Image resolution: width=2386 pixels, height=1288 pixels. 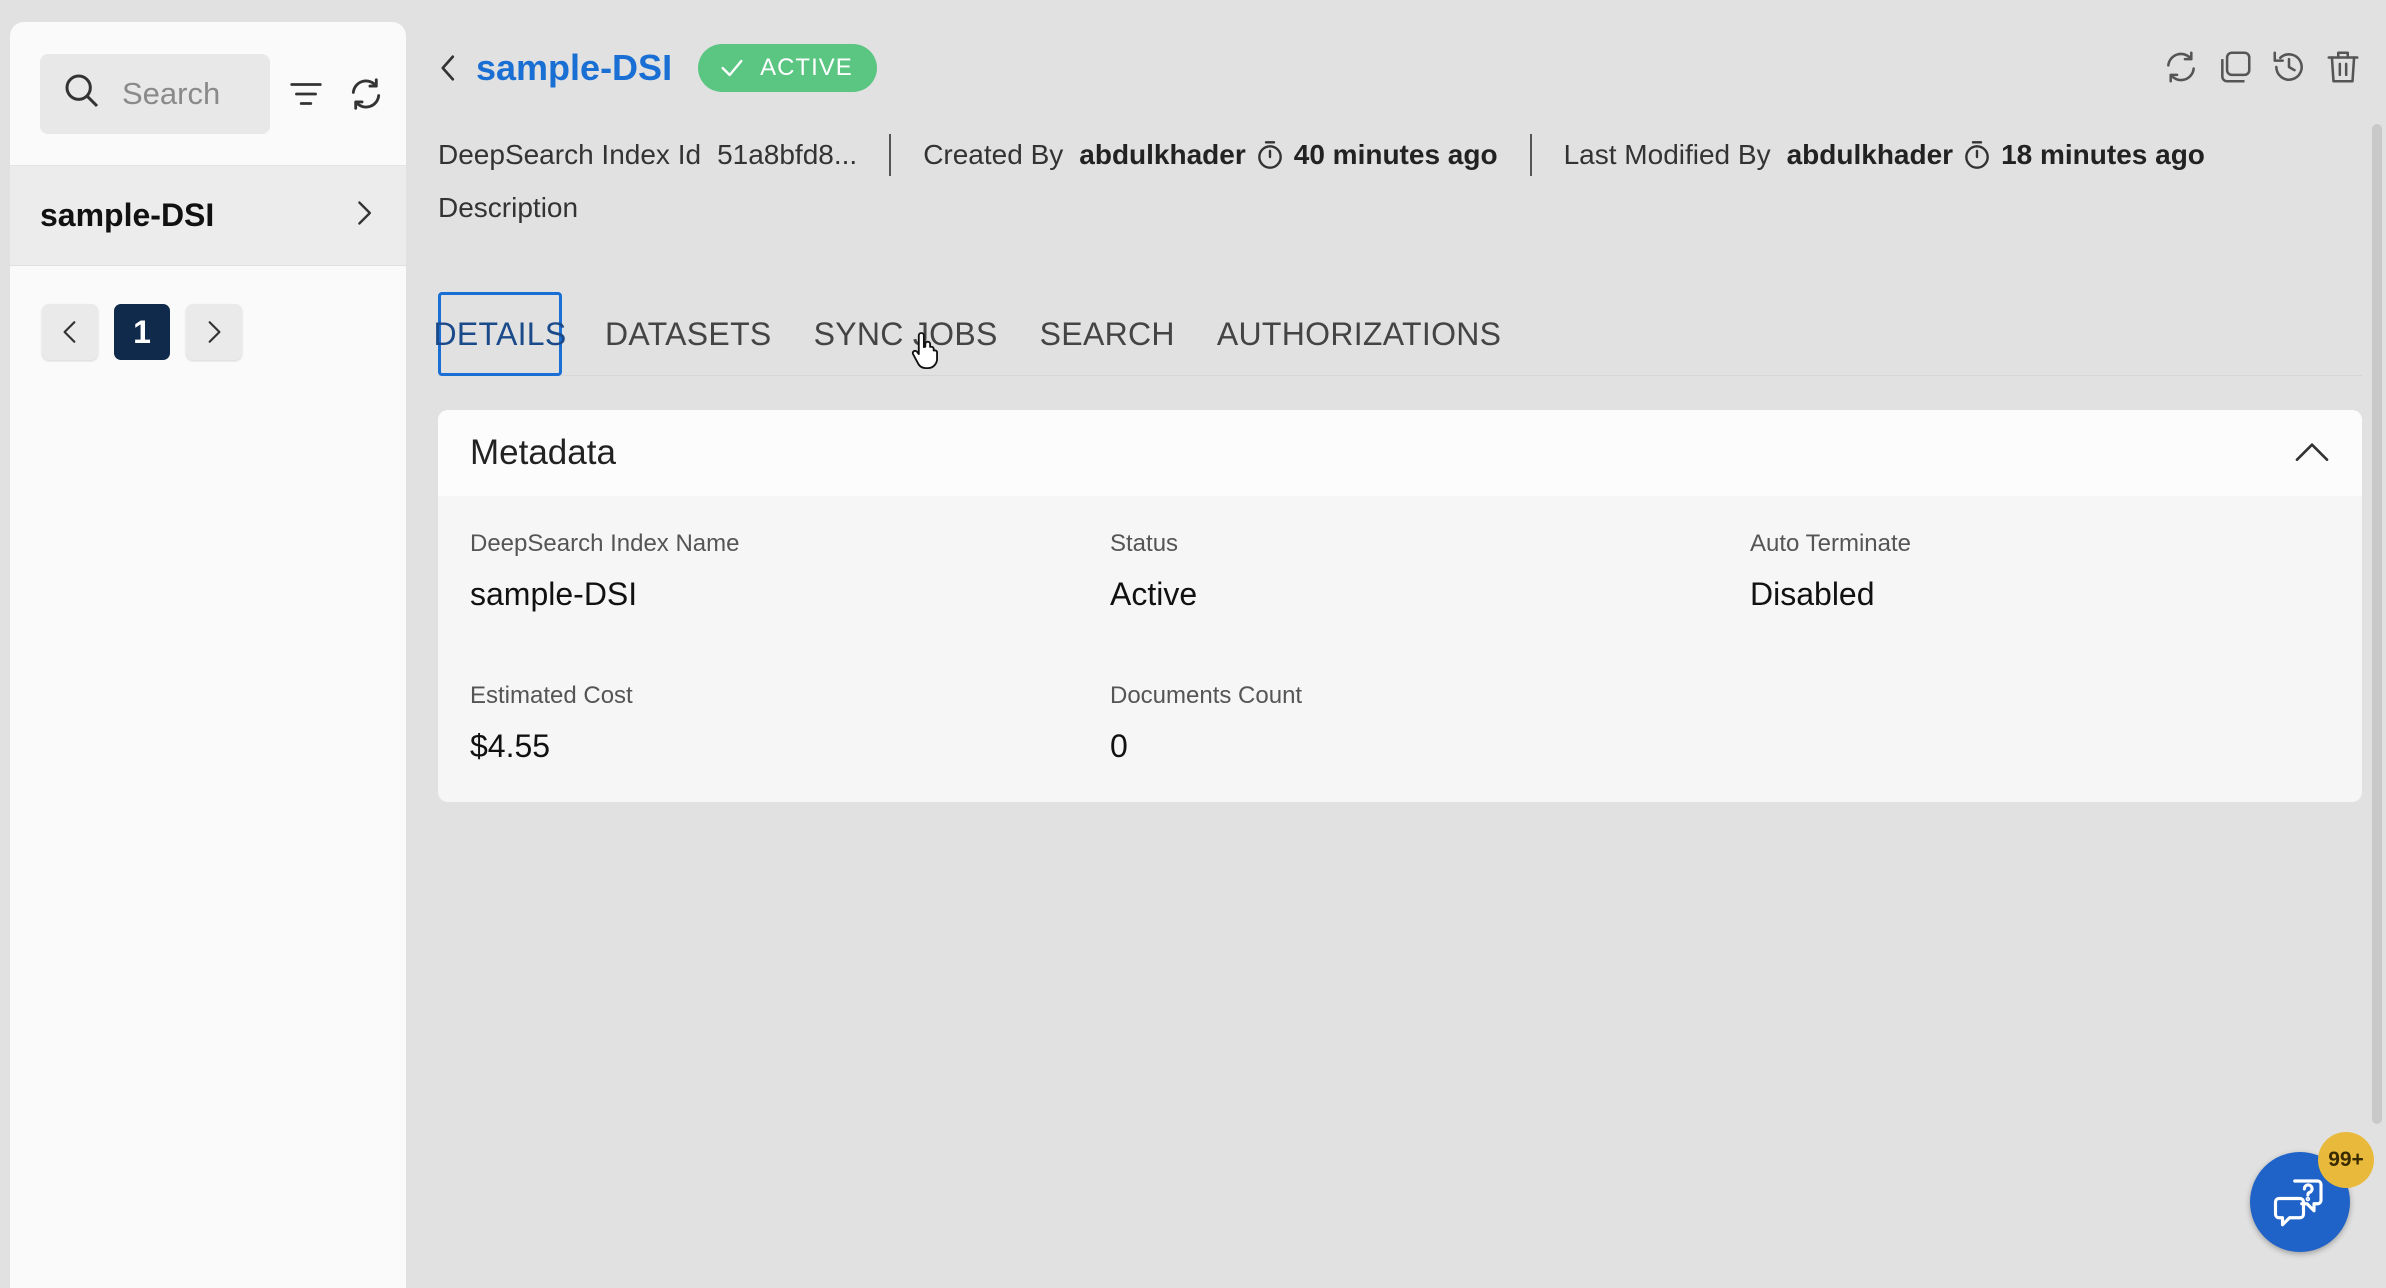 What do you see at coordinates (2343, 67) in the screenshot?
I see `delete-icon` at bounding box center [2343, 67].